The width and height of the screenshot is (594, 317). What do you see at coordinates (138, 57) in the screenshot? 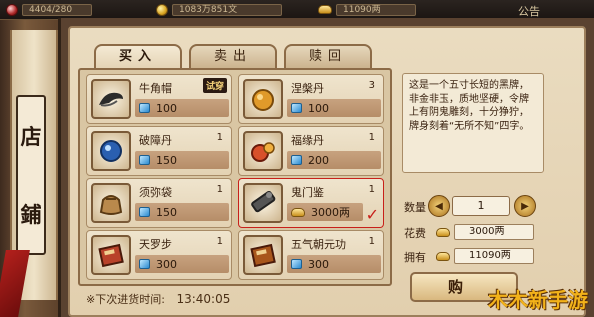
I see `tab-buy: 买入` at bounding box center [138, 57].